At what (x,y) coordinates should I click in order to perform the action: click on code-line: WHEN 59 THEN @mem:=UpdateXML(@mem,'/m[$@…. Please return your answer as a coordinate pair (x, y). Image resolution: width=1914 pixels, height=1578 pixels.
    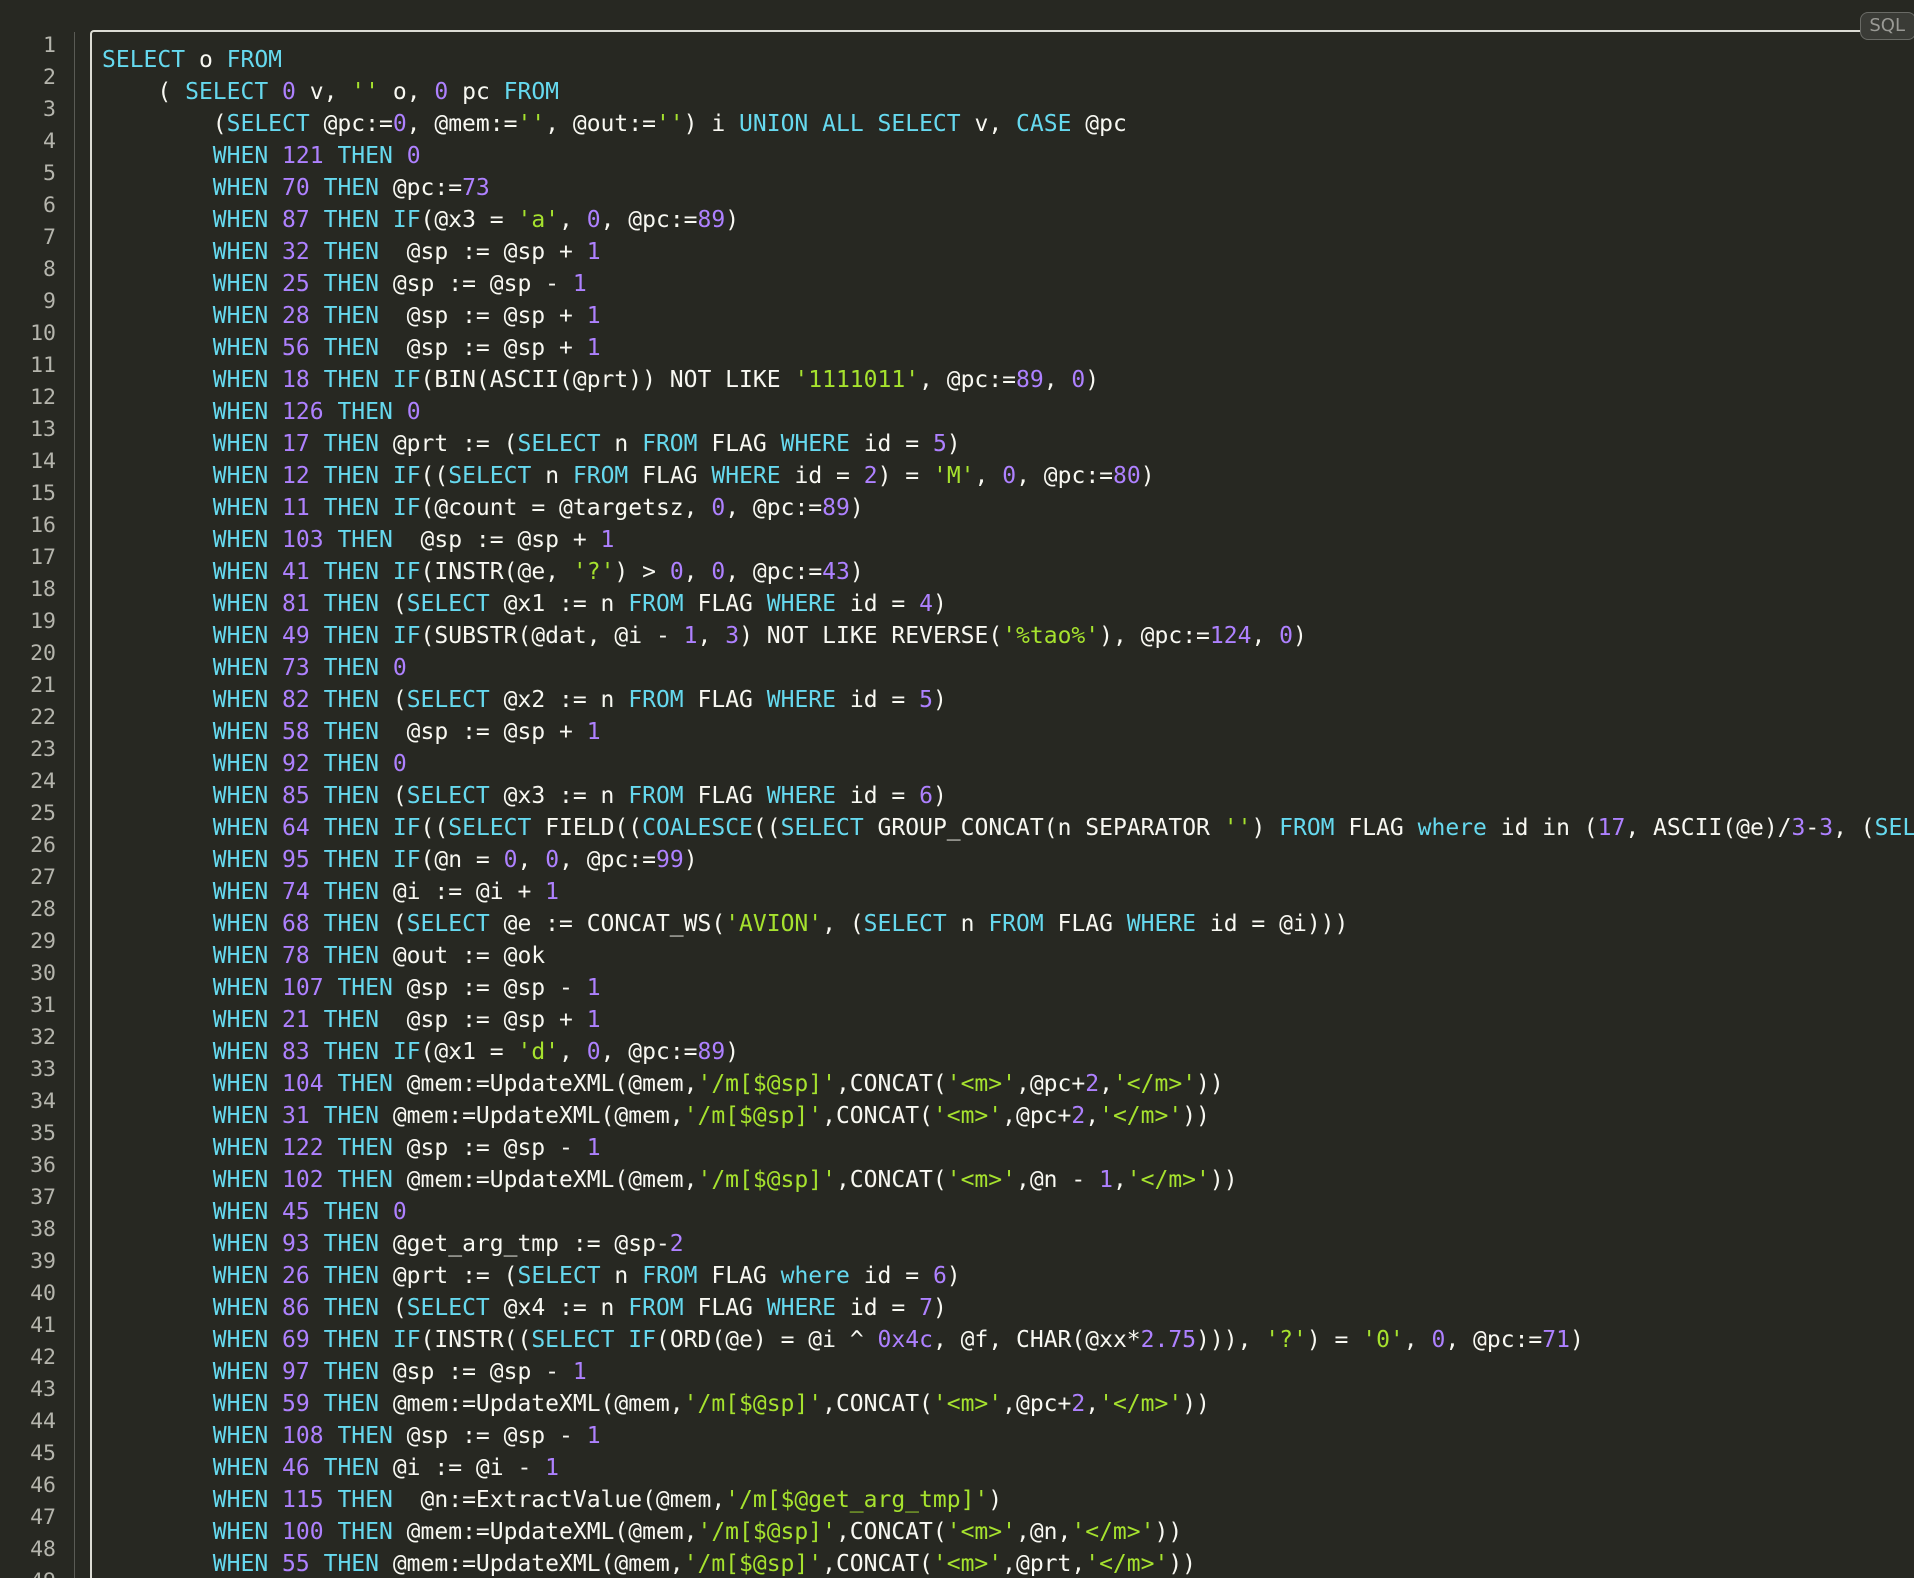
    Looking at the image, I should click on (1008, 1404).